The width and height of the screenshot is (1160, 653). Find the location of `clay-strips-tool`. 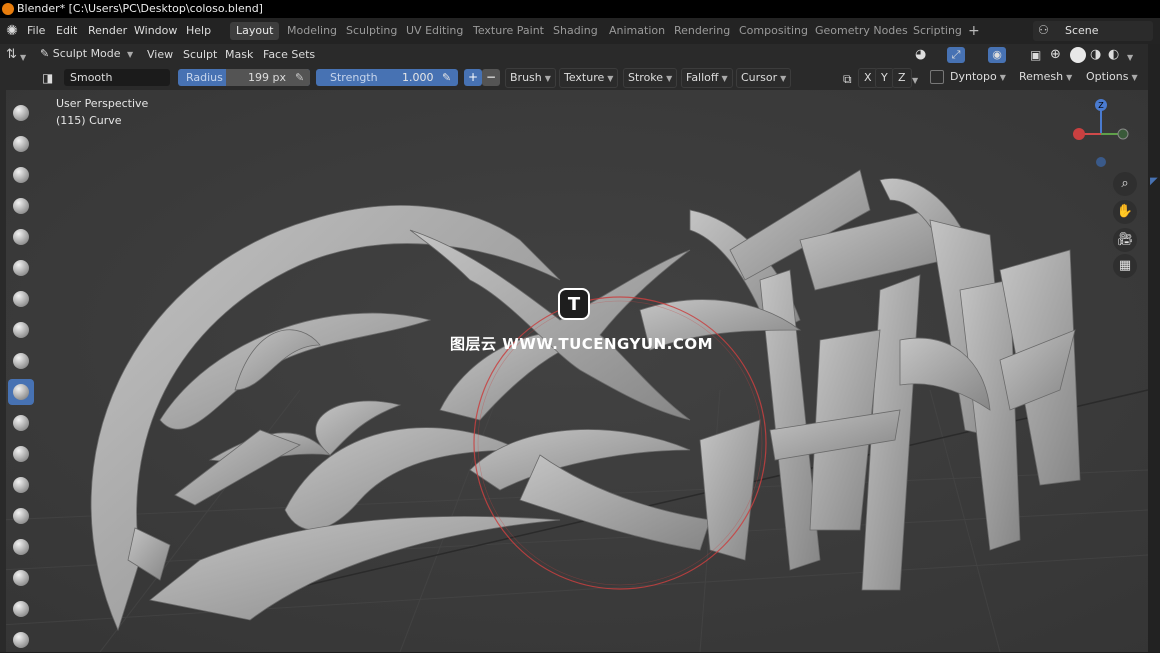

clay-strips-tool is located at coordinates (21, 206).